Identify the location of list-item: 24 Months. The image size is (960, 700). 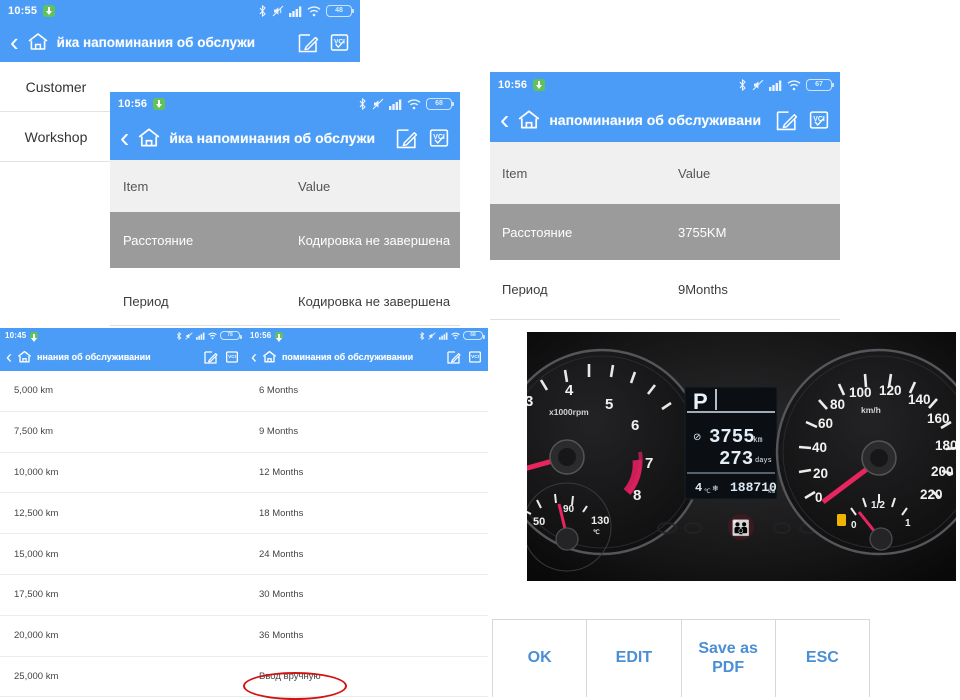
(366, 554).